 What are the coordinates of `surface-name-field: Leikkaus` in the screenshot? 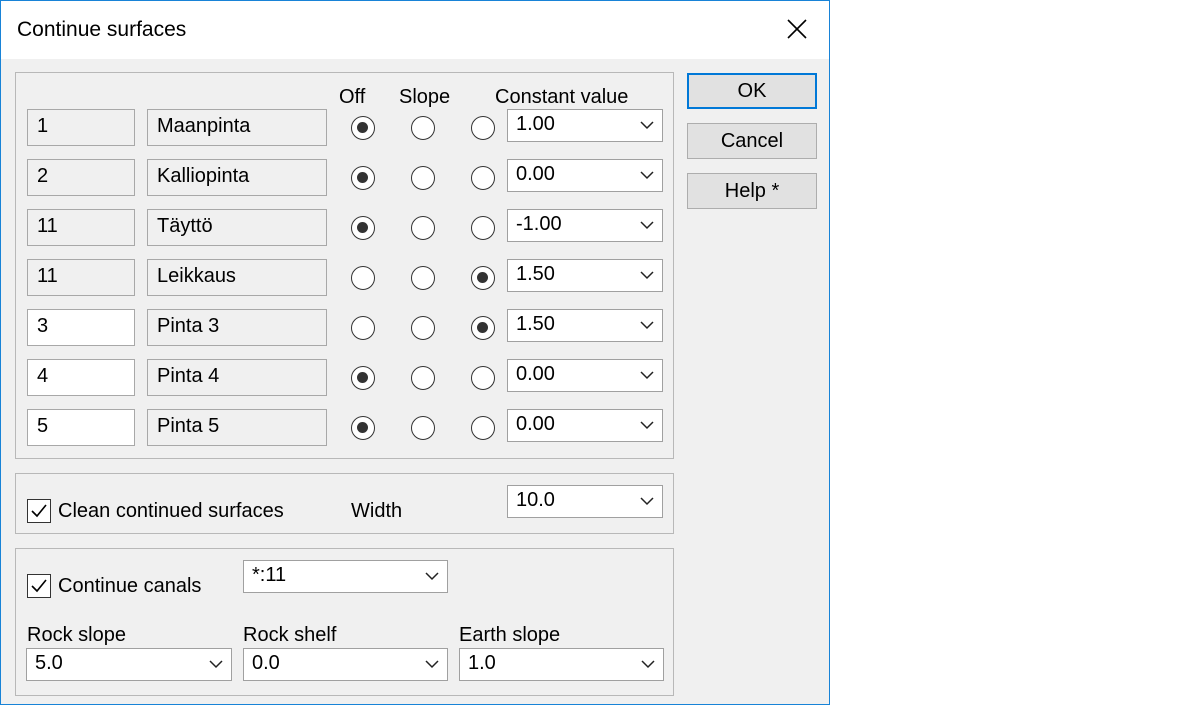 It's located at (237, 277).